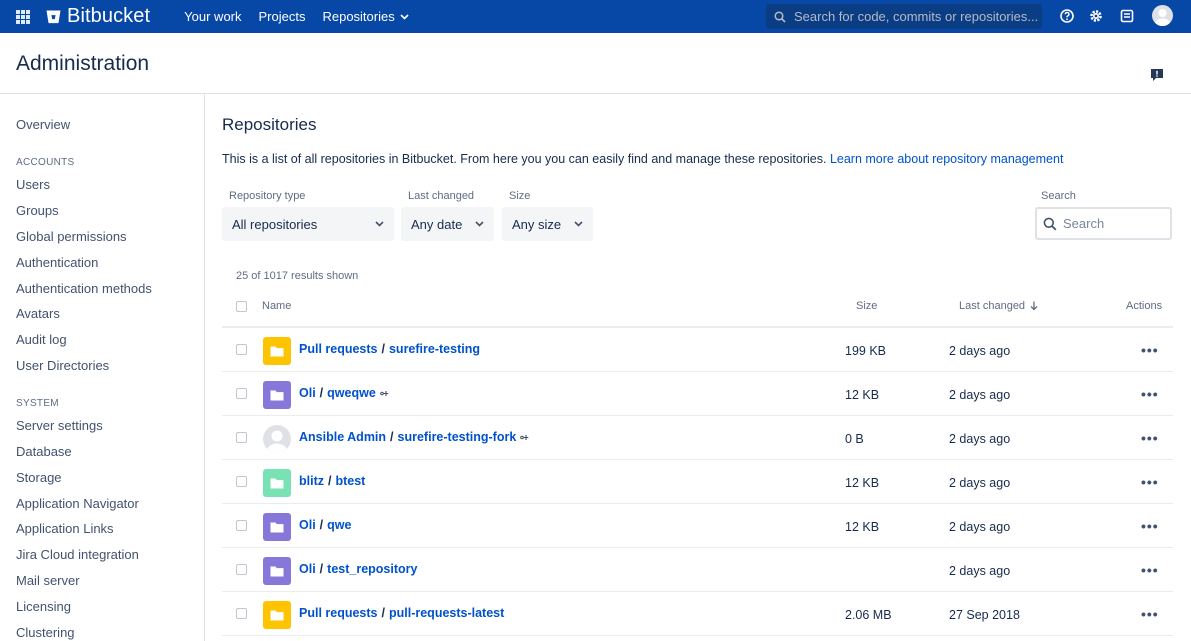  Describe the element at coordinates (33, 184) in the screenshot. I see `sidebar-item-users: Users` at that location.